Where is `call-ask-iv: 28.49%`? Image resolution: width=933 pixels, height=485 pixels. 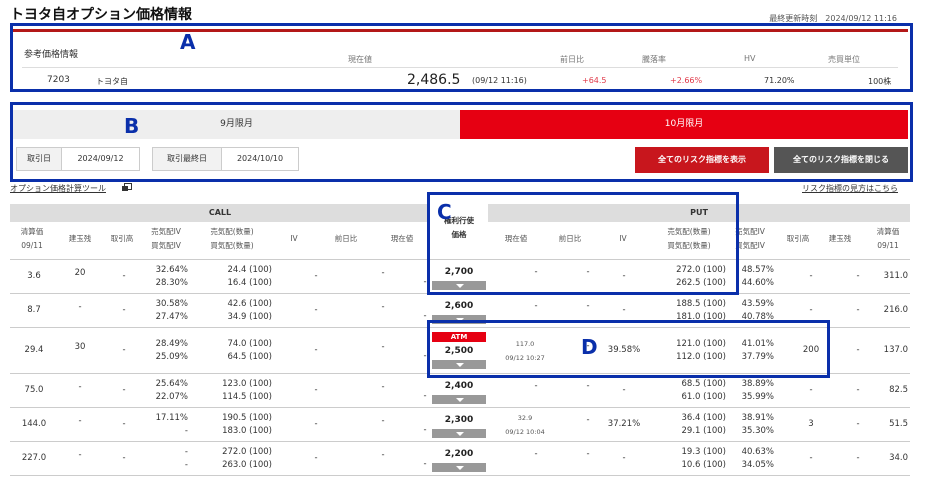
call-ask-iv: 28.49% is located at coordinates (171, 344).